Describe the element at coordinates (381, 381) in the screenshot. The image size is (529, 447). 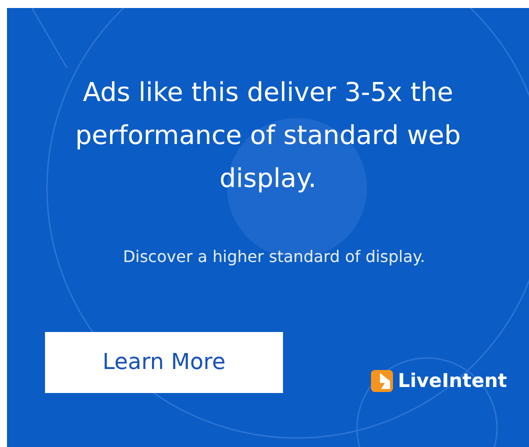
I see `logo-icon` at that location.